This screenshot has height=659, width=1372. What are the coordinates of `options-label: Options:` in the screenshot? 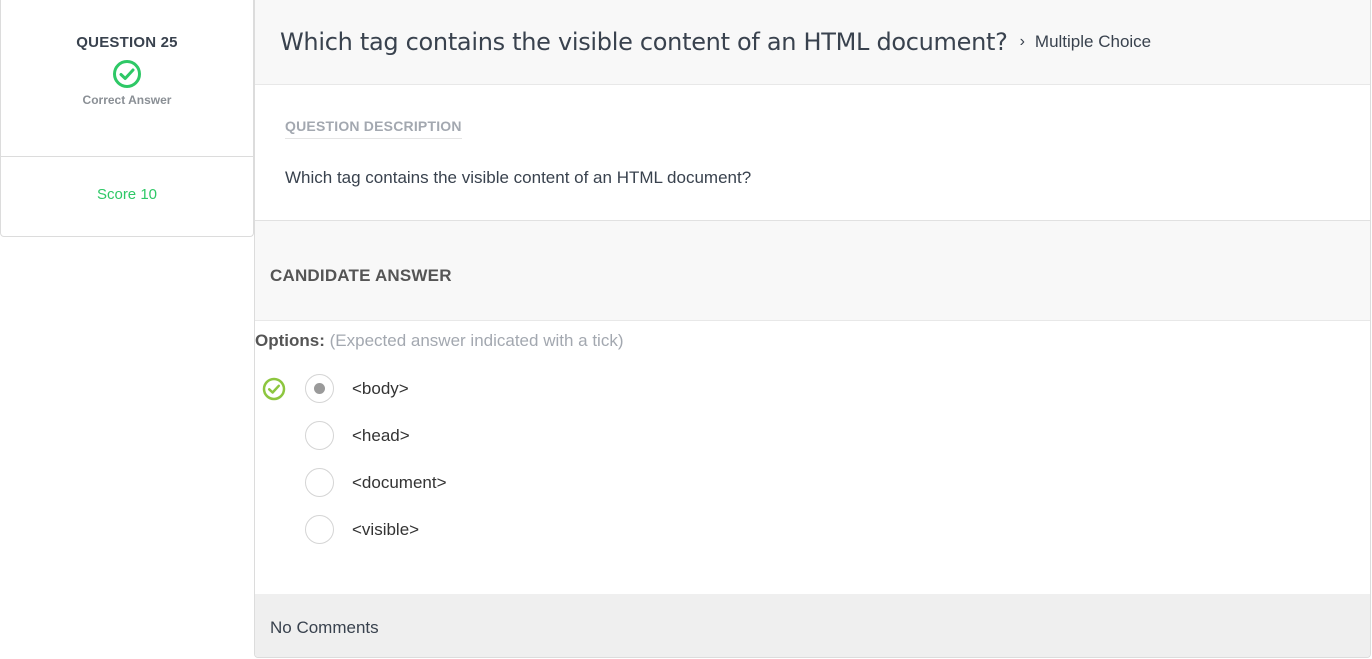 It's located at (290, 340).